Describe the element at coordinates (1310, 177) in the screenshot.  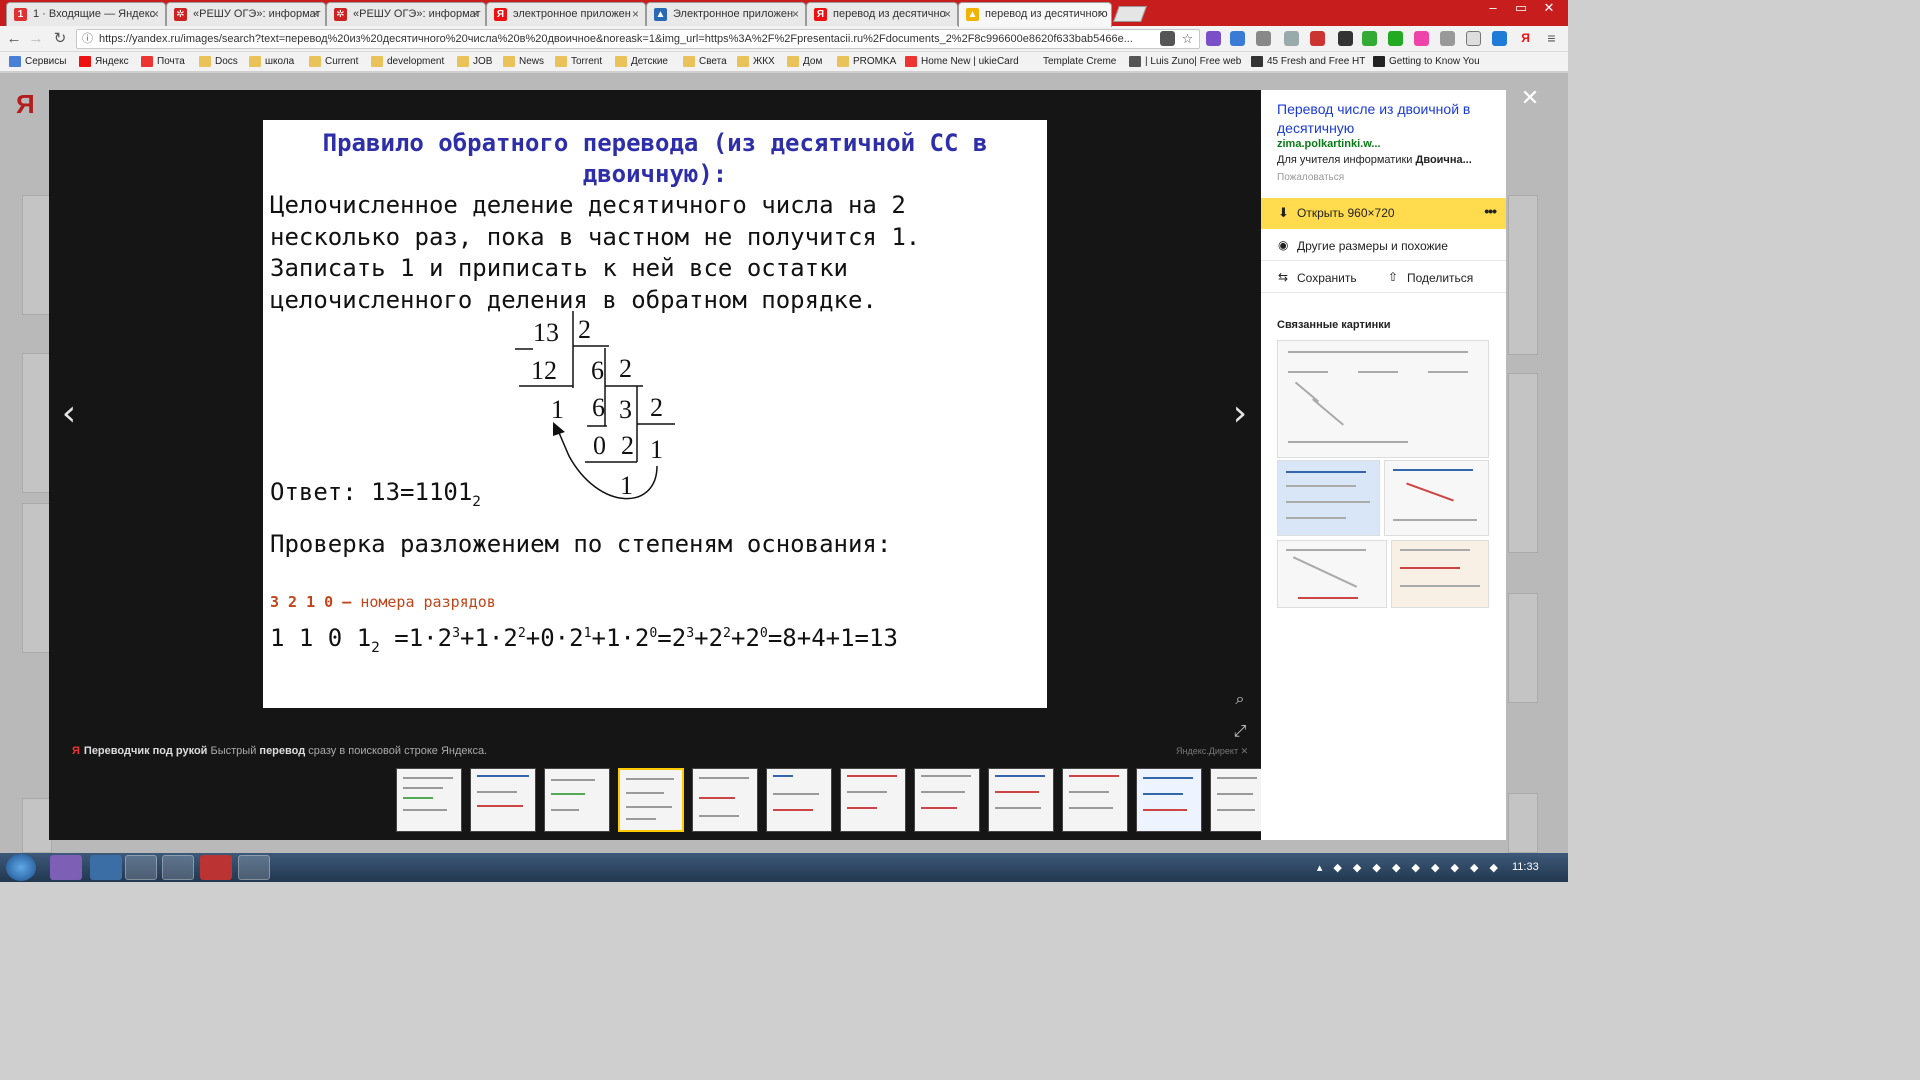
I see `complain-link: Пожаловаться` at that location.